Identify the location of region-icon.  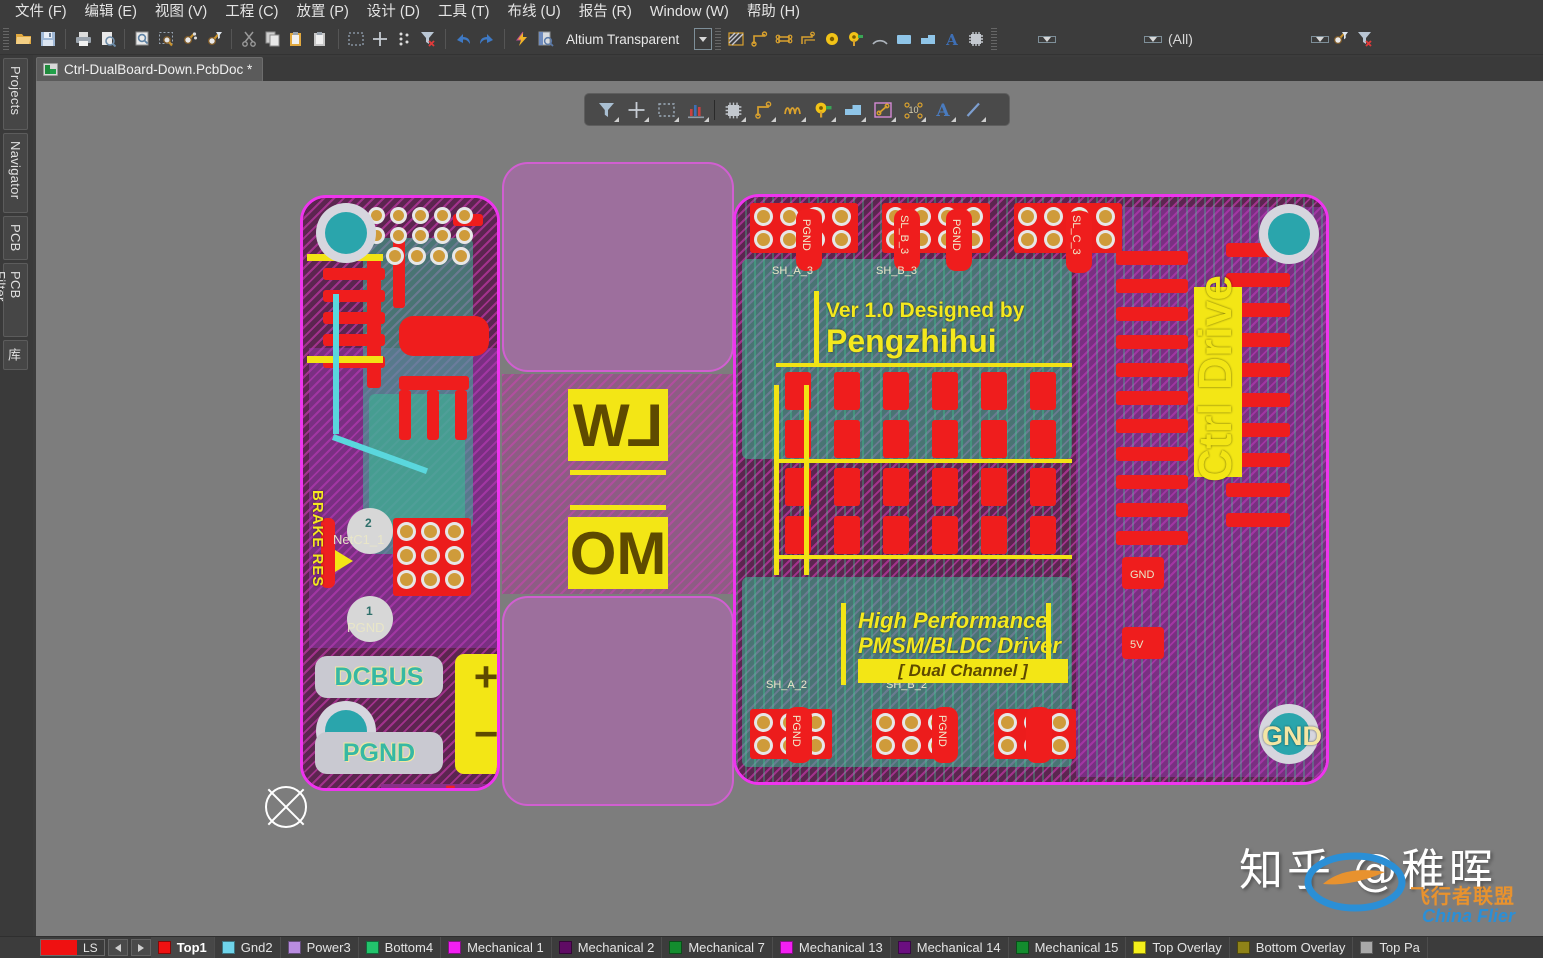
(883, 109).